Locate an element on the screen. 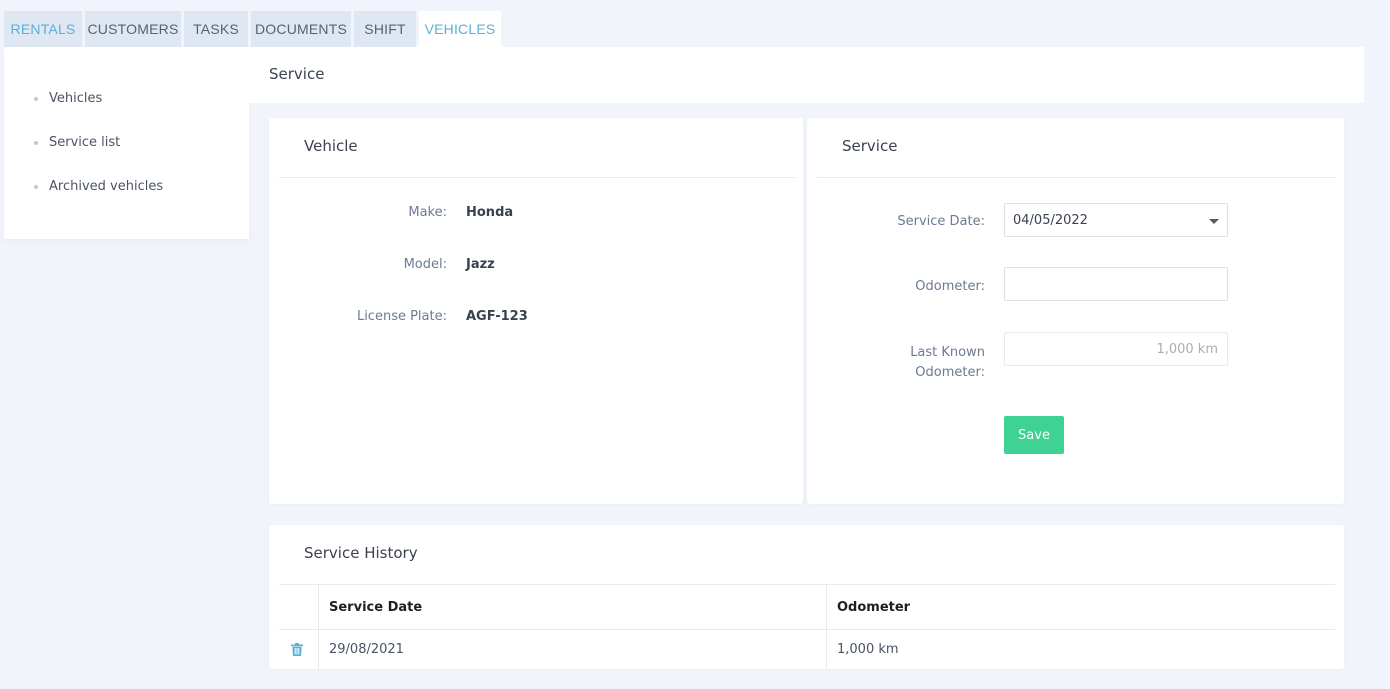 Image resolution: width=1390 pixels, height=689 pixels. page-header: Service is located at coordinates (806, 75).